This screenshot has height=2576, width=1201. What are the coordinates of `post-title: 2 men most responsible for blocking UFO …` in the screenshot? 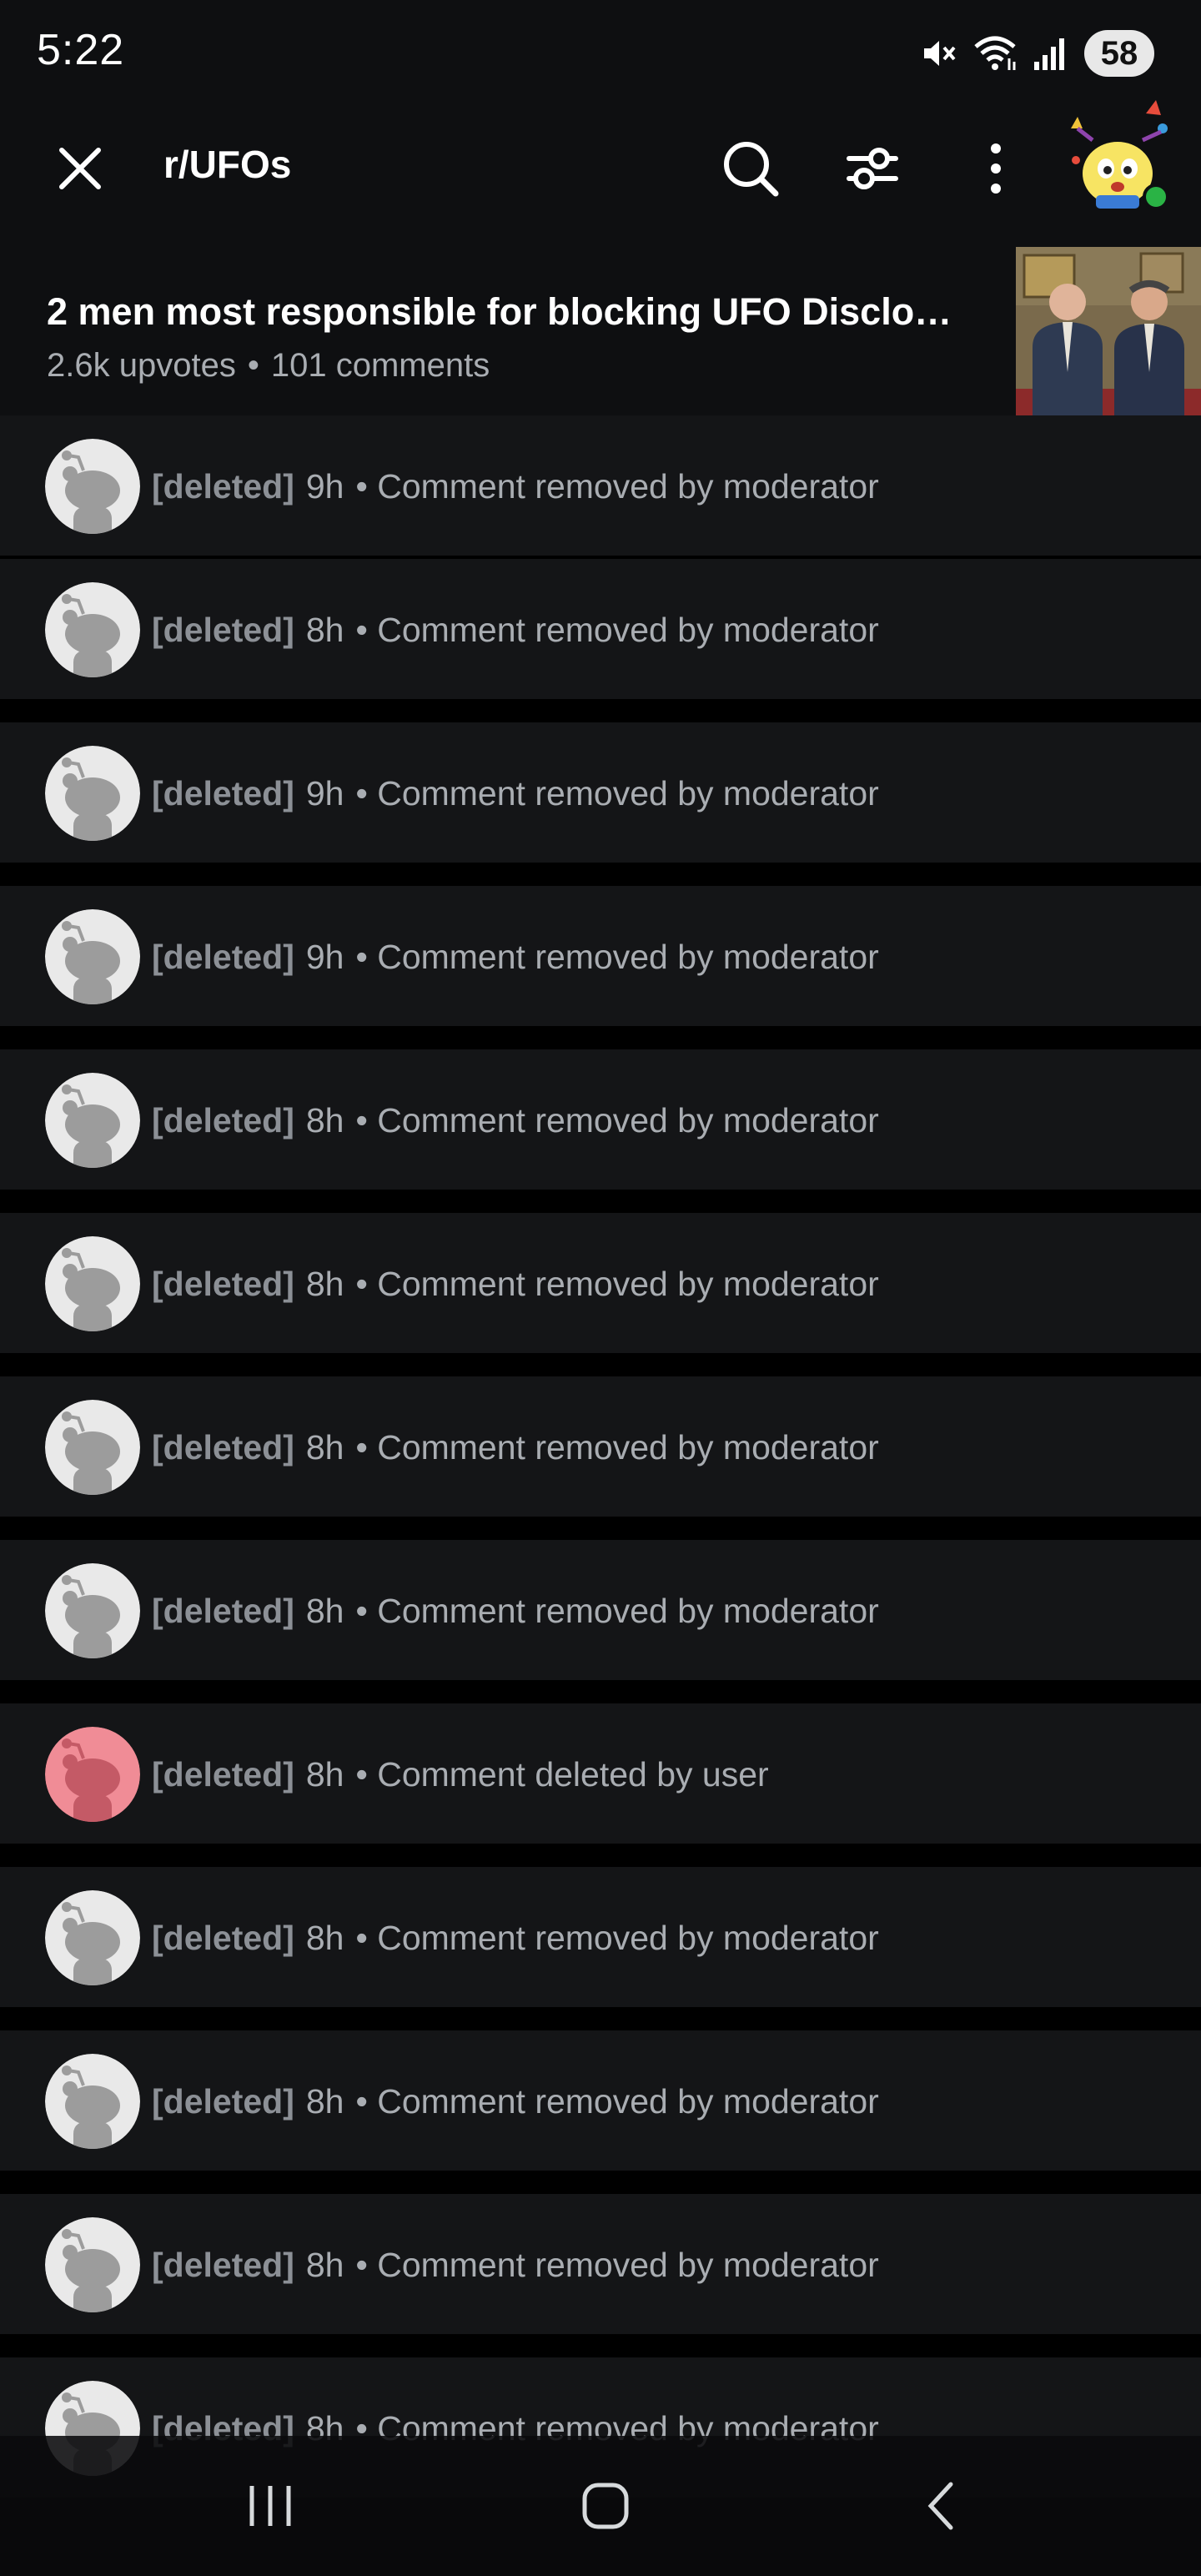 It's located at (510, 312).